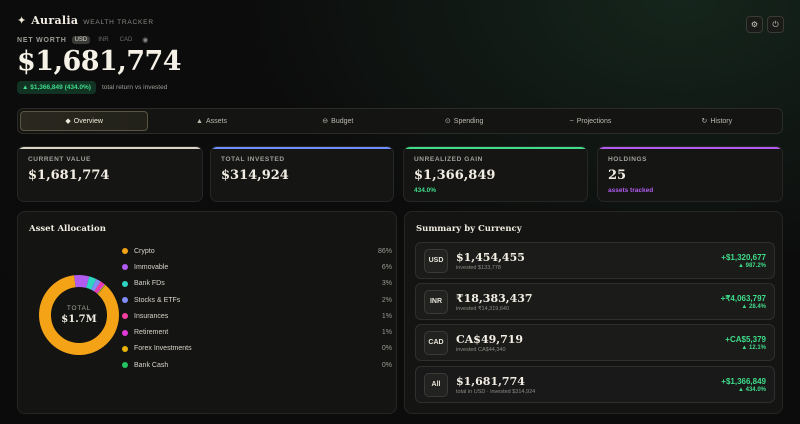 This screenshot has height=424, width=800. I want to click on legend-percent: 86%, so click(384, 251).